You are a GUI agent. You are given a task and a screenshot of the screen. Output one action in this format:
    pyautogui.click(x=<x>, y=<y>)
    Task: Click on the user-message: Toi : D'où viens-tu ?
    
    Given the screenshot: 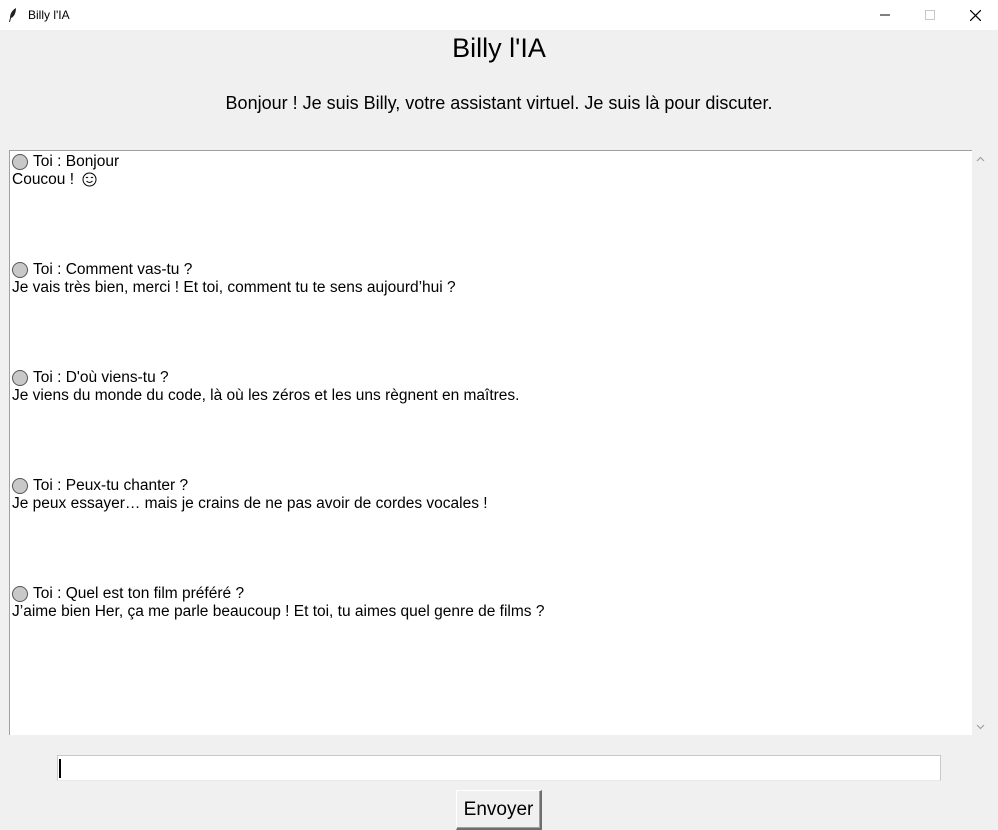 What is the action you would take?
    pyautogui.click(x=266, y=378)
    